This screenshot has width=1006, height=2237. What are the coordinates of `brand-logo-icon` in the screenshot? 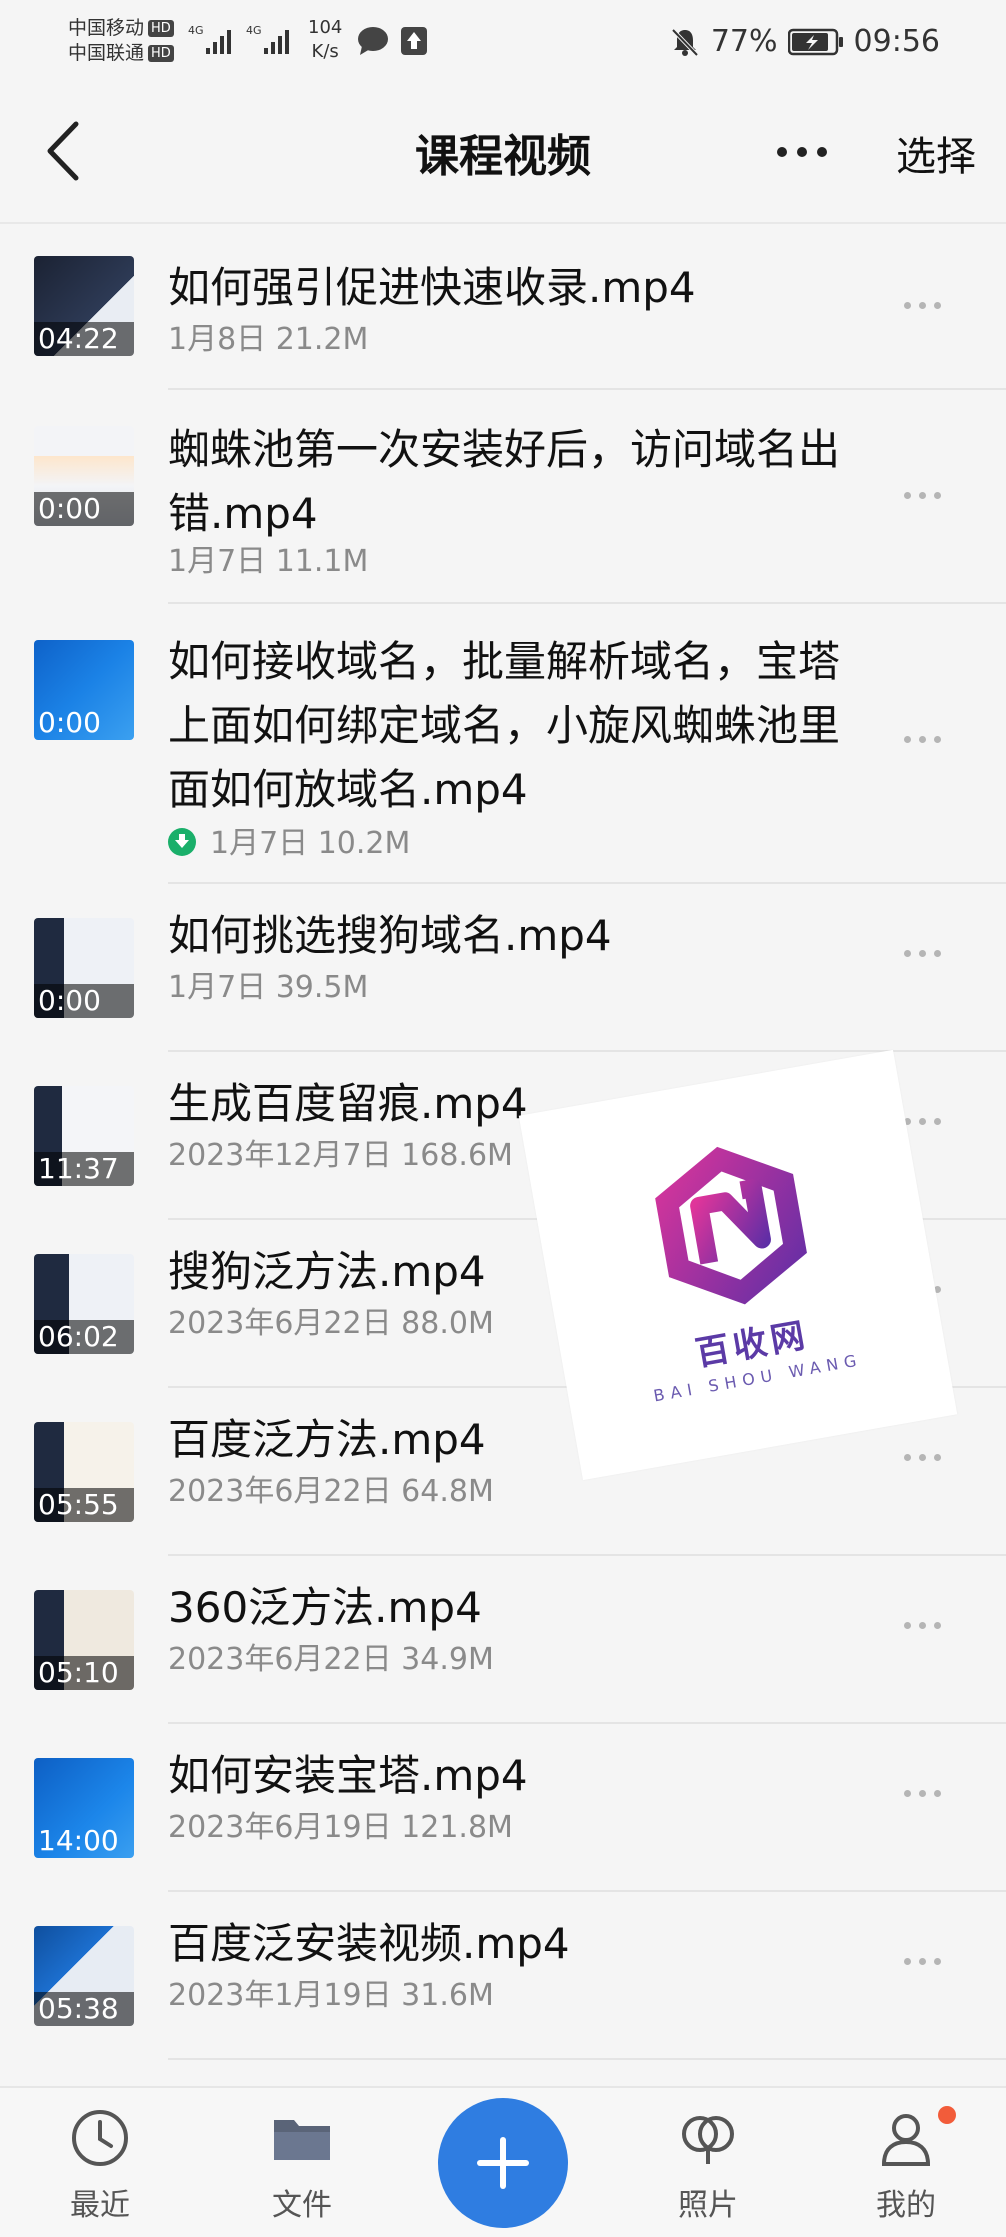 It's located at (731, 1225).